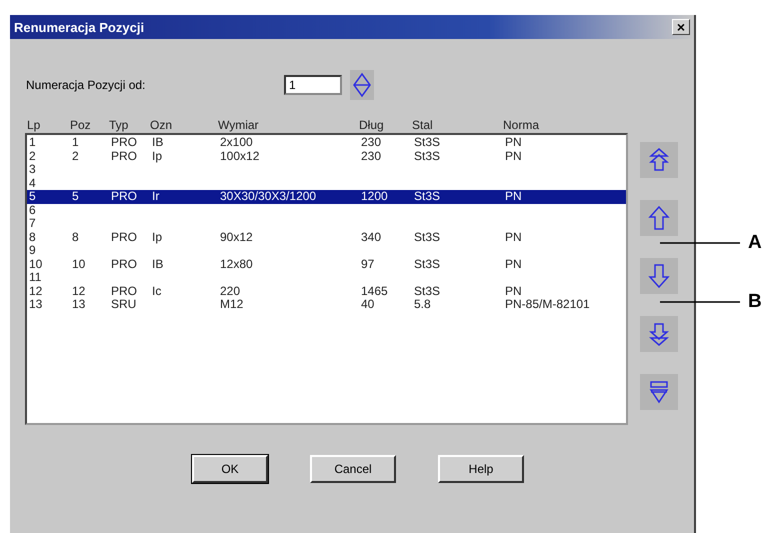  Describe the element at coordinates (79, 291) in the screenshot. I see `table-cell: 12` at that location.